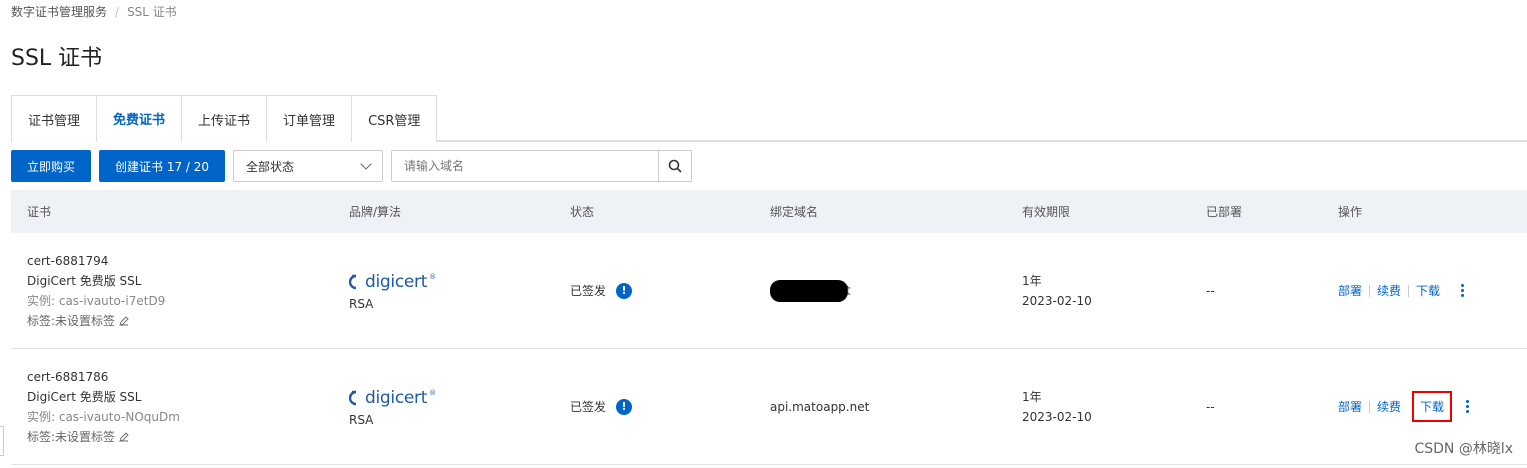 The height and width of the screenshot is (468, 1527). I want to click on search-box, so click(542, 166).